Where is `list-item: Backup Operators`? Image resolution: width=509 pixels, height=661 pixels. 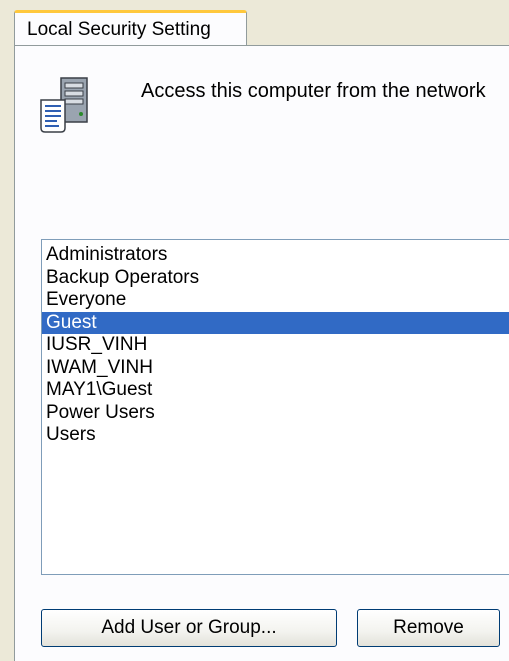
list-item: Backup Operators is located at coordinates (275, 278).